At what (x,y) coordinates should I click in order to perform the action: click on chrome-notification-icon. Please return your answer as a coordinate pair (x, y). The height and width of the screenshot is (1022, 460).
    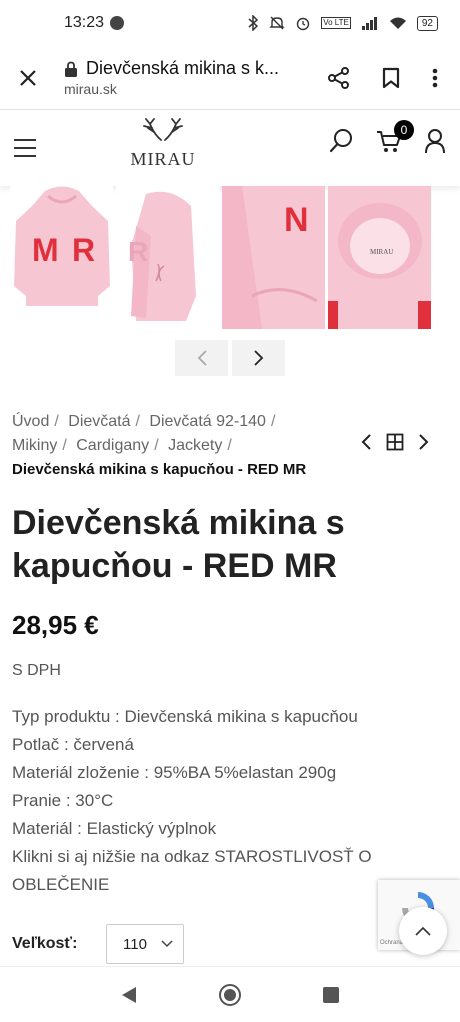
    Looking at the image, I should click on (117, 23).